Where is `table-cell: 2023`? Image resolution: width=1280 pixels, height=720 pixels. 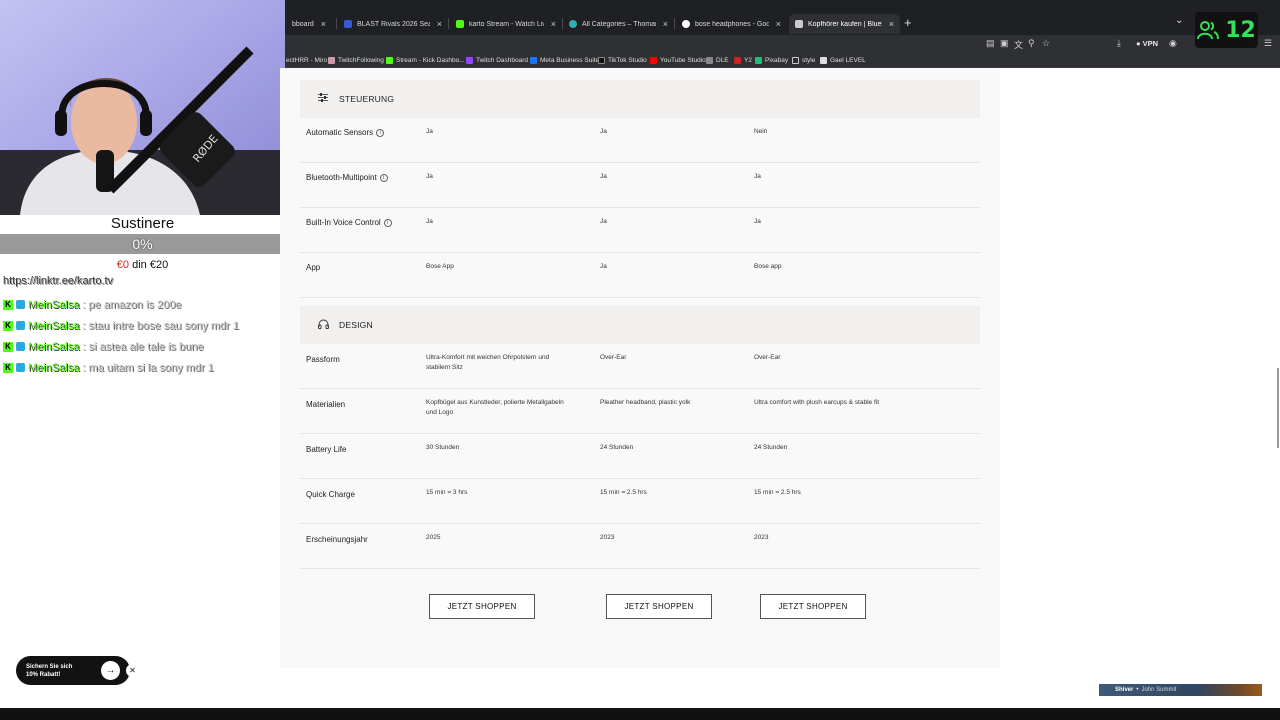
table-cell: 2023 is located at coordinates (607, 537).